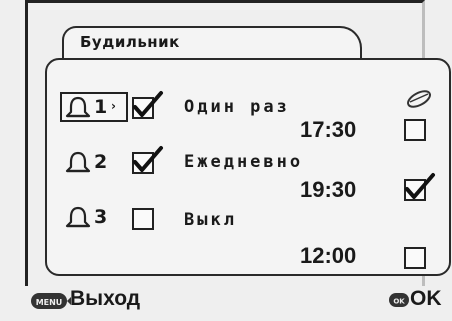 Image resolution: width=452 pixels, height=321 pixels. I want to click on ok-button-label: OK, so click(399, 302).